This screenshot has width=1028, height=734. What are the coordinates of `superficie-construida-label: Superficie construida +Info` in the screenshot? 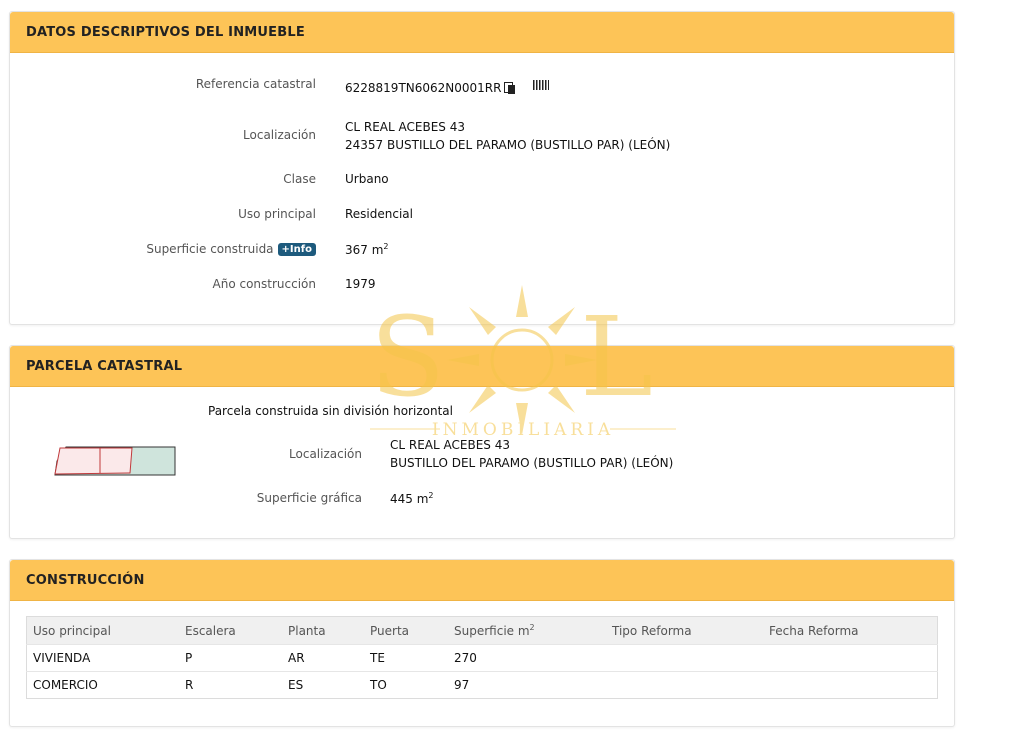 It's located at (231, 249).